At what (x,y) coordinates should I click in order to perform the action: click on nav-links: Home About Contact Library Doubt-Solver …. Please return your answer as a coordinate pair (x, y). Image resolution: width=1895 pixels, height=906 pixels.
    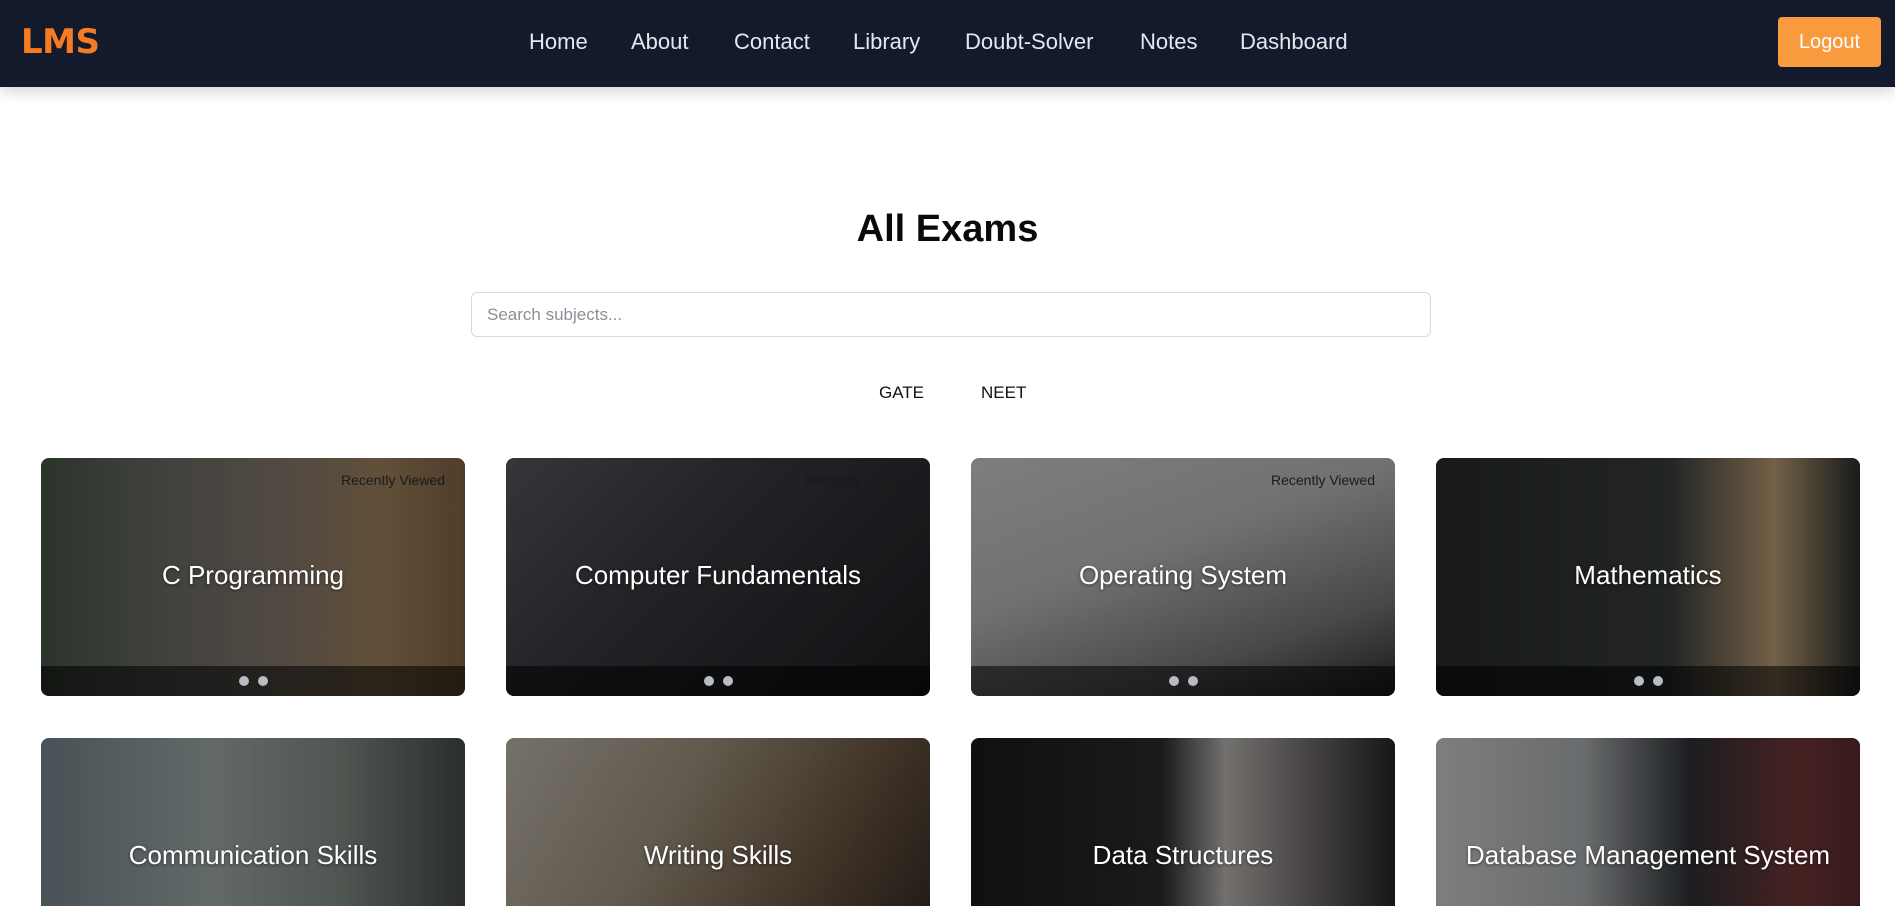
    Looking at the image, I should click on (947, 43).